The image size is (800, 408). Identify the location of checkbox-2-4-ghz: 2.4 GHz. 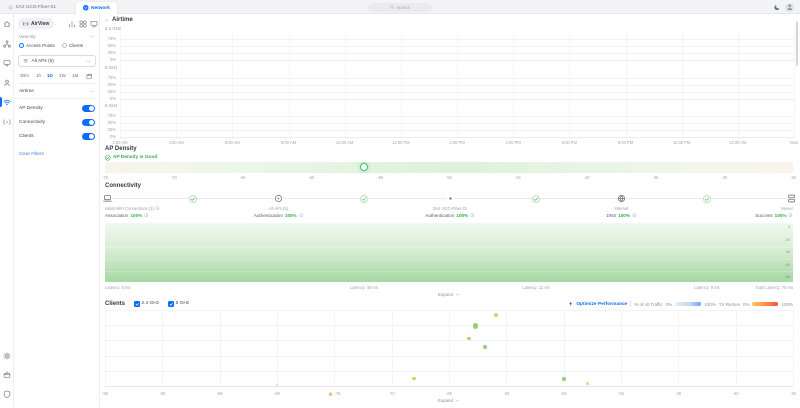
(146, 304).